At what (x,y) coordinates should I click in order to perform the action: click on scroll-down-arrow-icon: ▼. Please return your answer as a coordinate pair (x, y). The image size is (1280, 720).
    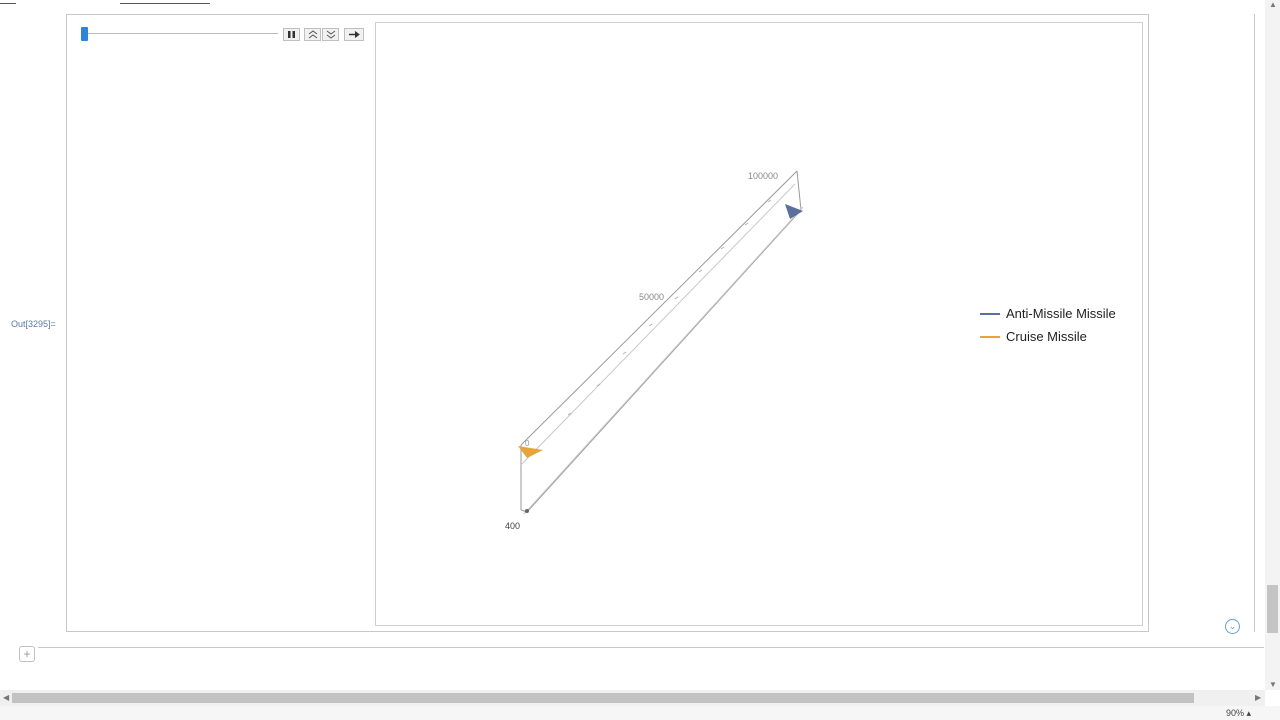
    Looking at the image, I should click on (1273, 684).